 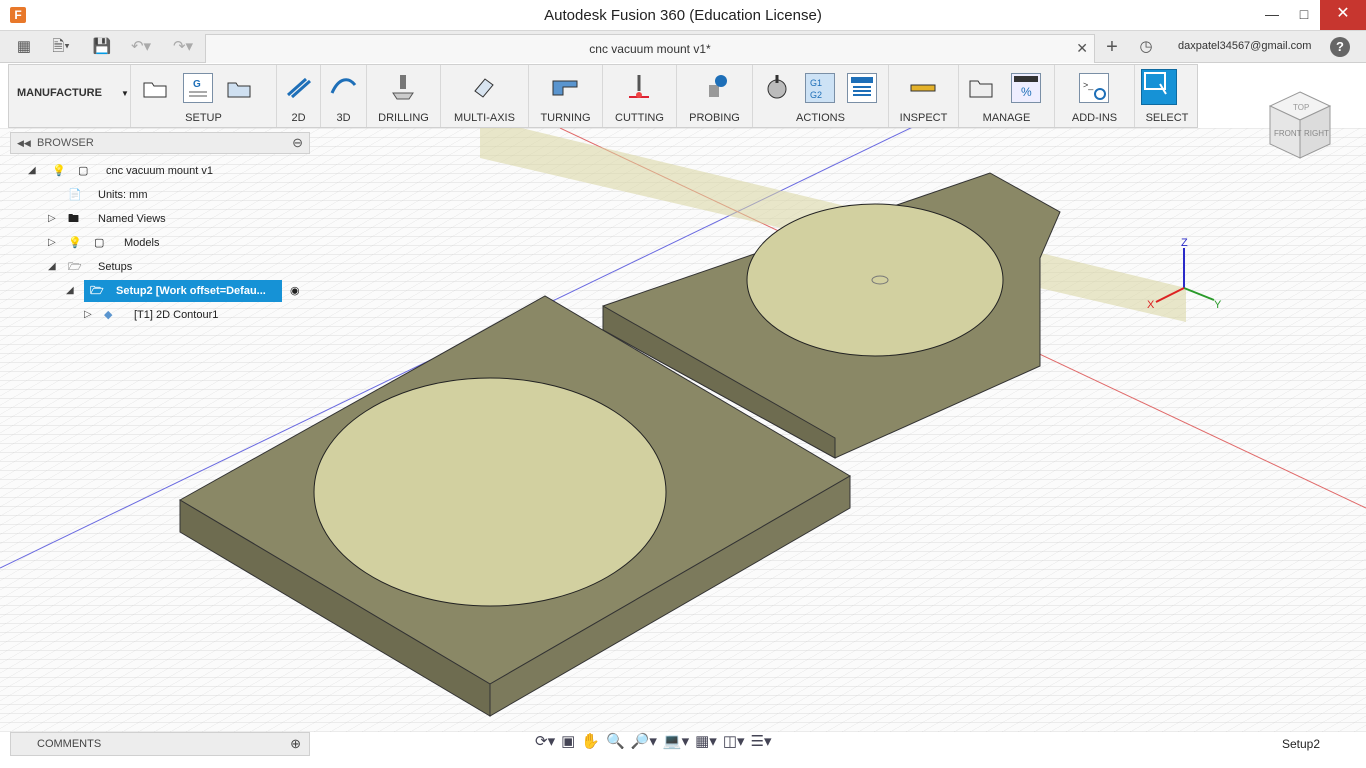 What do you see at coordinates (734, 743) in the screenshot?
I see `viewports-icon: ◫▾` at bounding box center [734, 743].